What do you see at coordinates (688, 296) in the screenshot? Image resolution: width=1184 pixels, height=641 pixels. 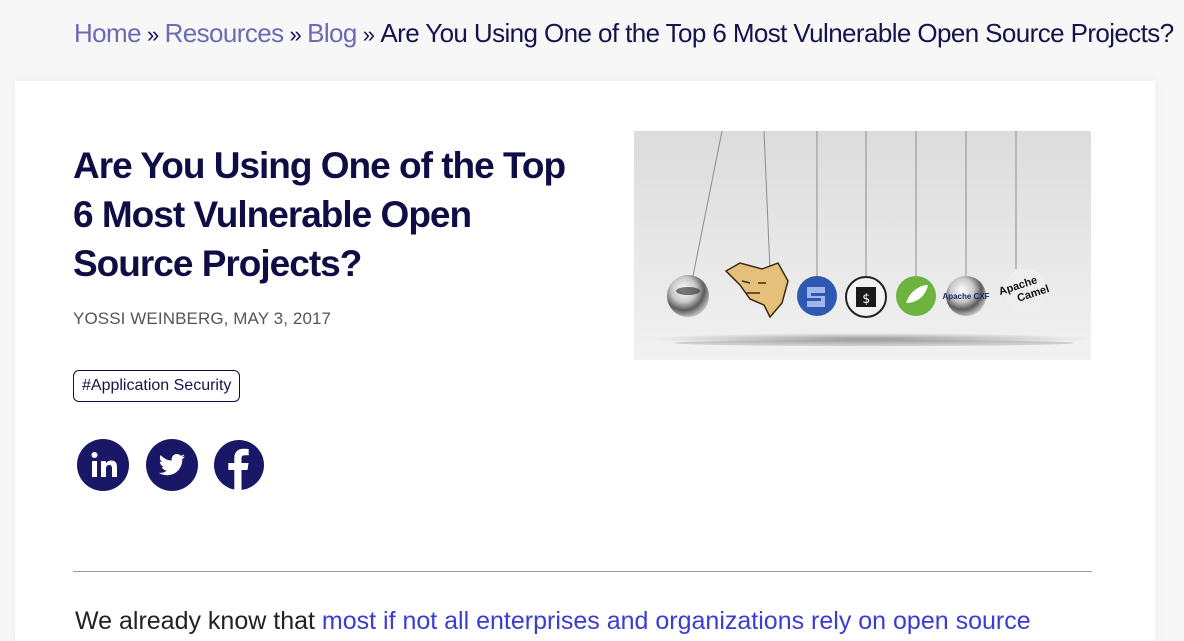 I see `chrome-ball` at bounding box center [688, 296].